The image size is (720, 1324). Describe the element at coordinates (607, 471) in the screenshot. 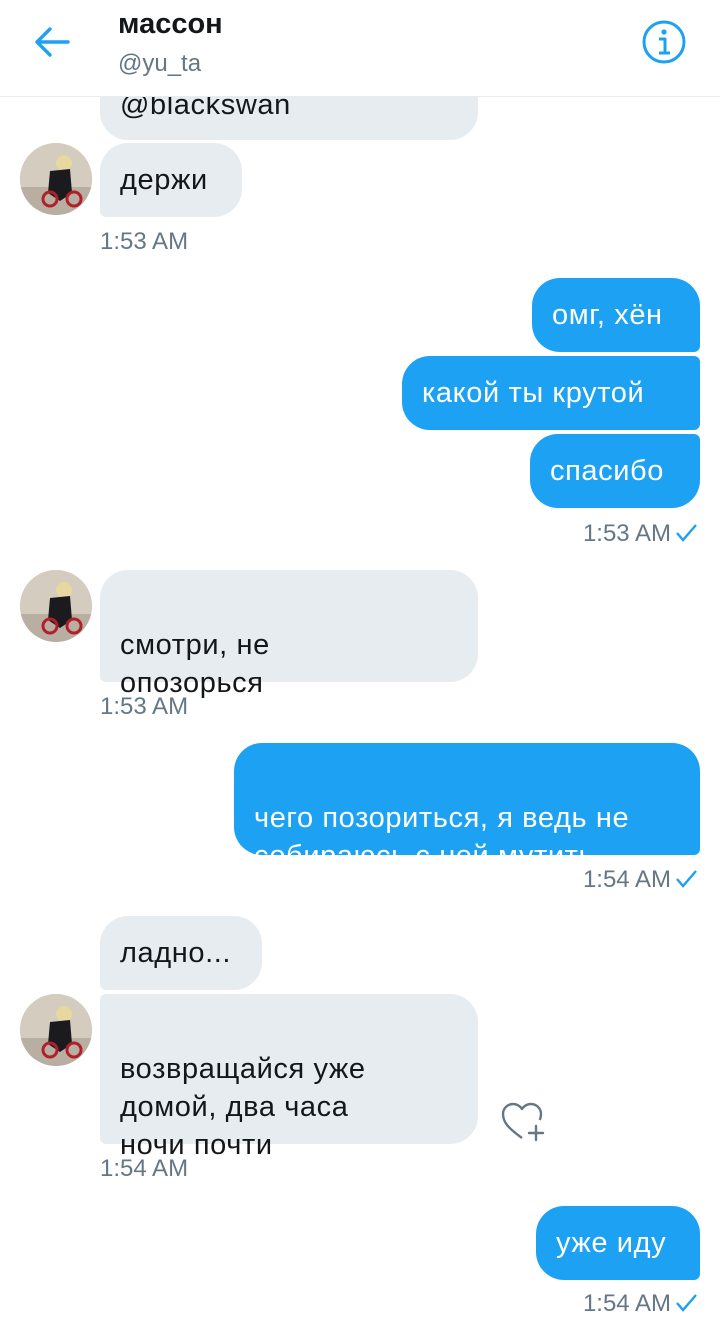

I see `message-text: спасибо` at that location.